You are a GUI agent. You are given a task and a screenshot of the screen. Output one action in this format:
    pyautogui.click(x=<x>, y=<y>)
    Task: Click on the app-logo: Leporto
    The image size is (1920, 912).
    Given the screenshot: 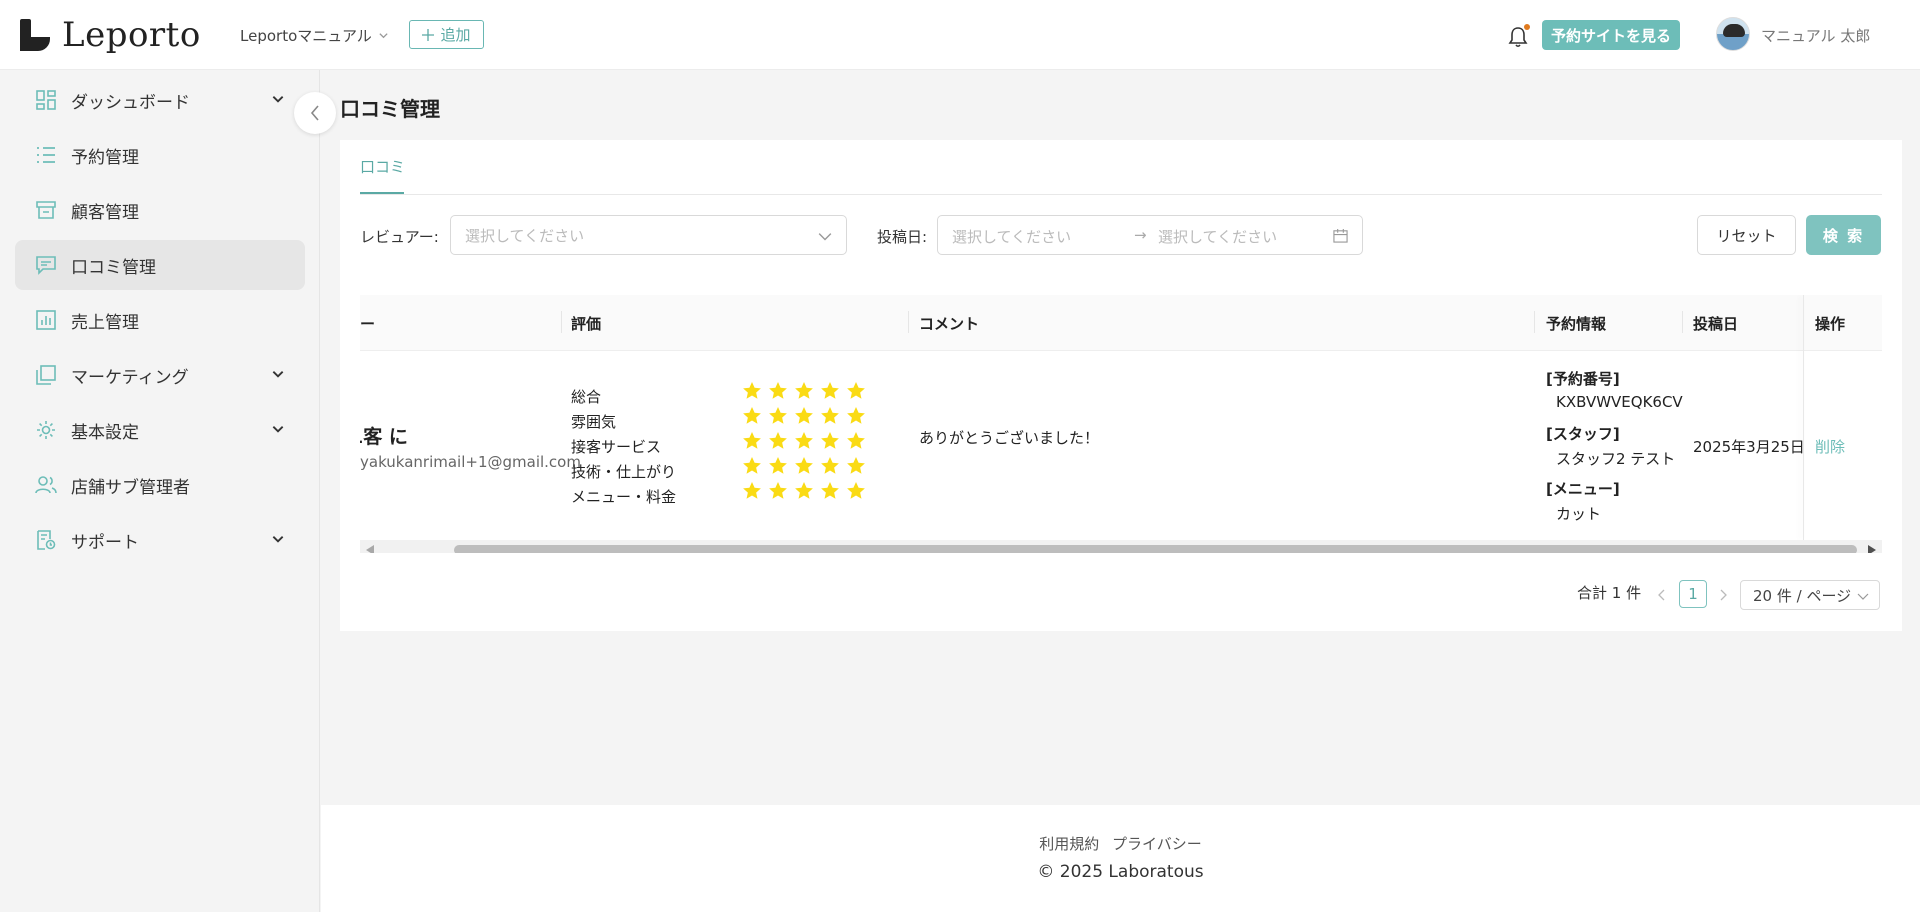 What is the action you would take?
    pyautogui.click(x=110, y=35)
    